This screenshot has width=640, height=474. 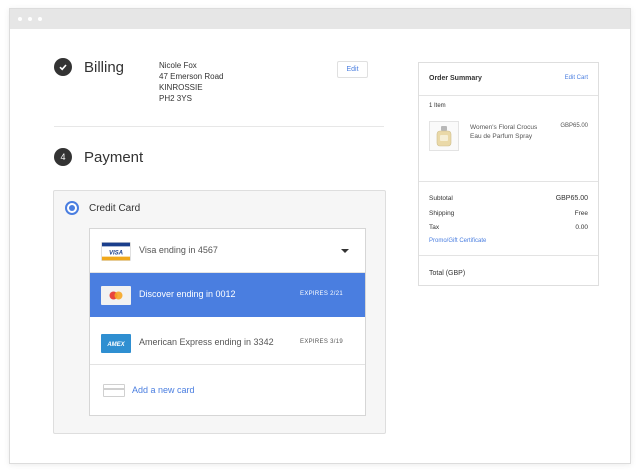 I want to click on card-option-visa: VISA Visa ending in 4567, so click(x=227, y=251).